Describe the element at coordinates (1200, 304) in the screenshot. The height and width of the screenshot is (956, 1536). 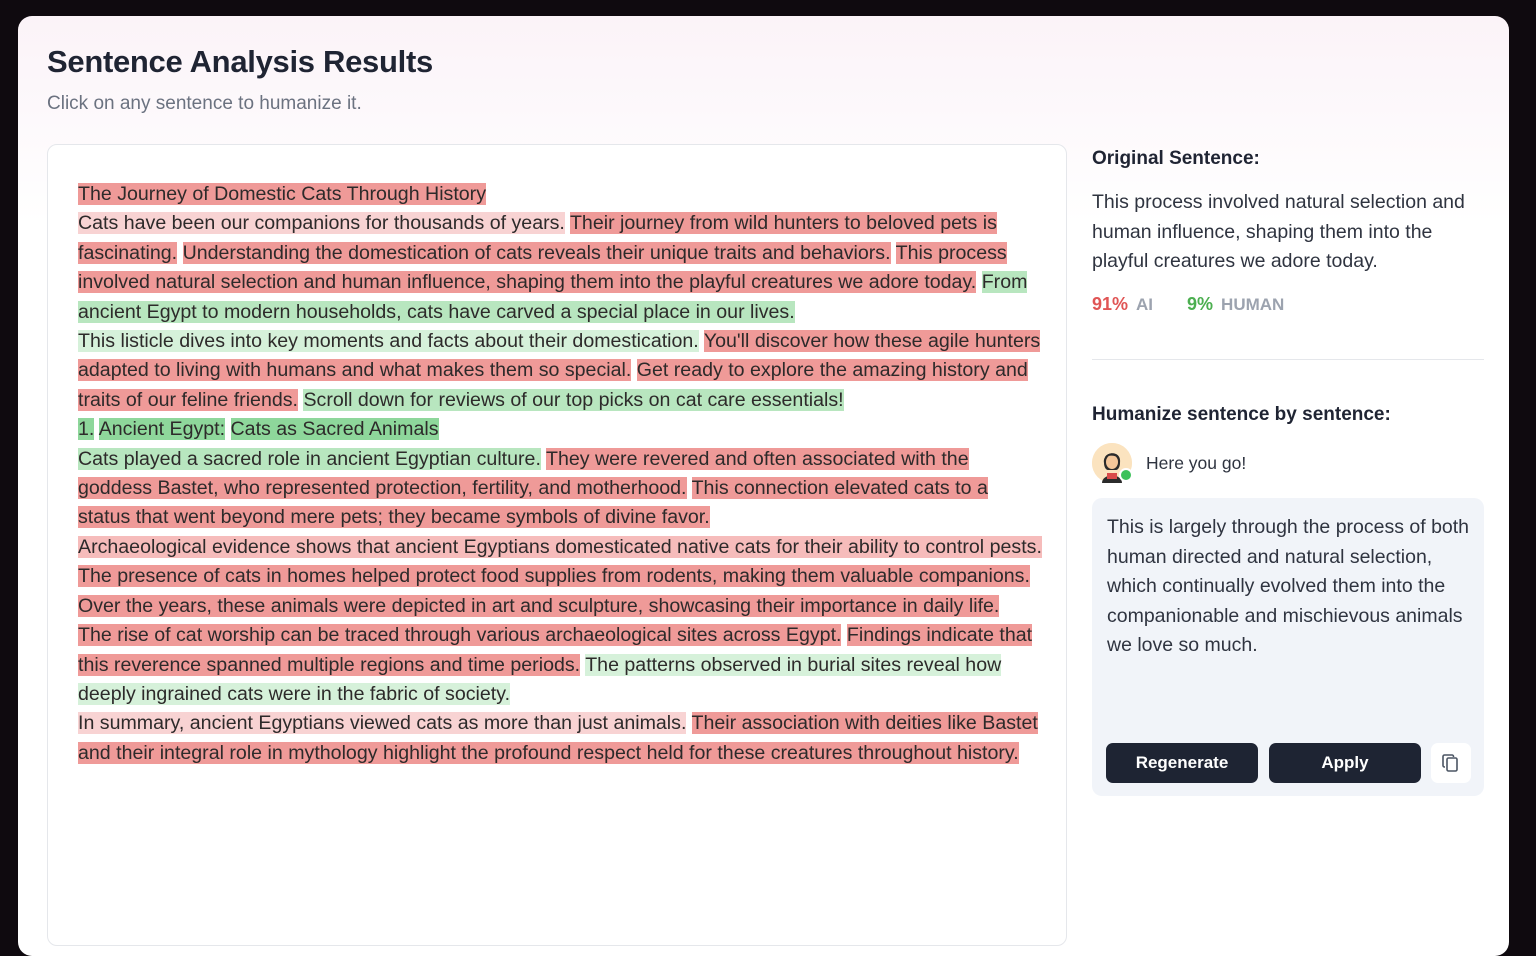
I see `human-score: 9%` at that location.